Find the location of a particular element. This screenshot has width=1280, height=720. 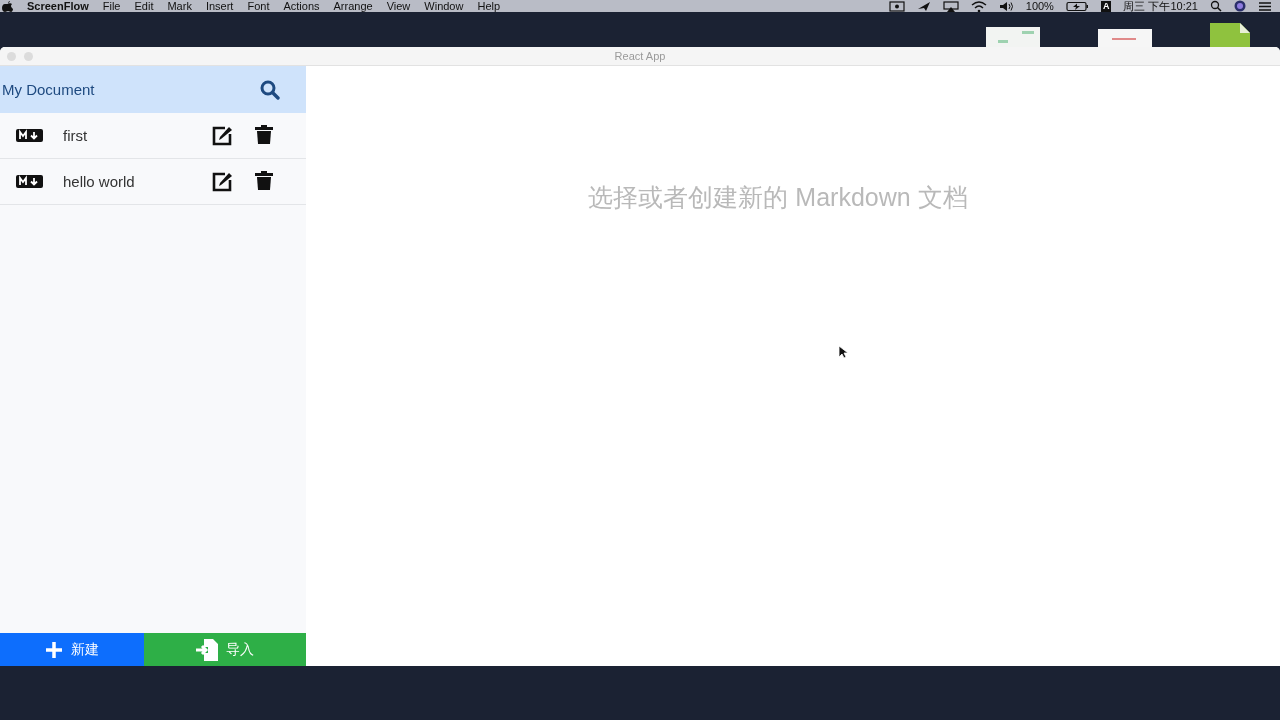

menu-item: Mark is located at coordinates (179, 6).